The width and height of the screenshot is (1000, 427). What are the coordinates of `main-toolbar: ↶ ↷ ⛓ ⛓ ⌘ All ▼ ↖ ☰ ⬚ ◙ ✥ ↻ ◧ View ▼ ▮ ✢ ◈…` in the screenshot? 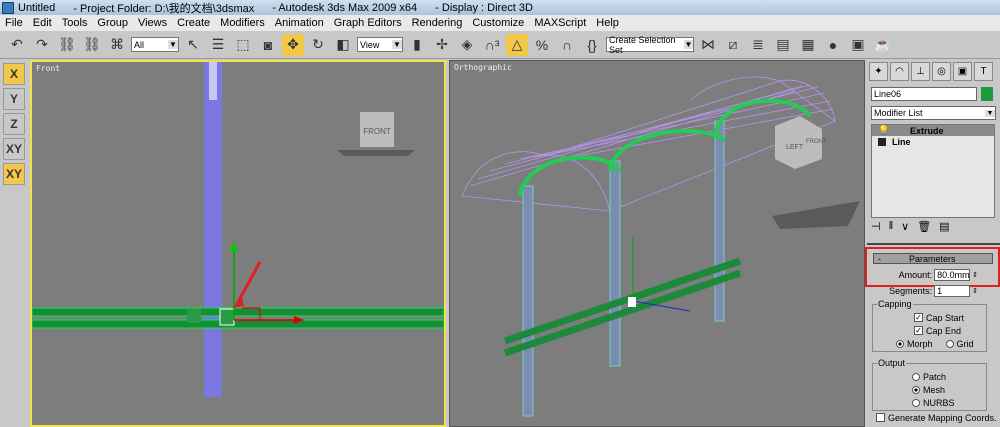 It's located at (500, 45).